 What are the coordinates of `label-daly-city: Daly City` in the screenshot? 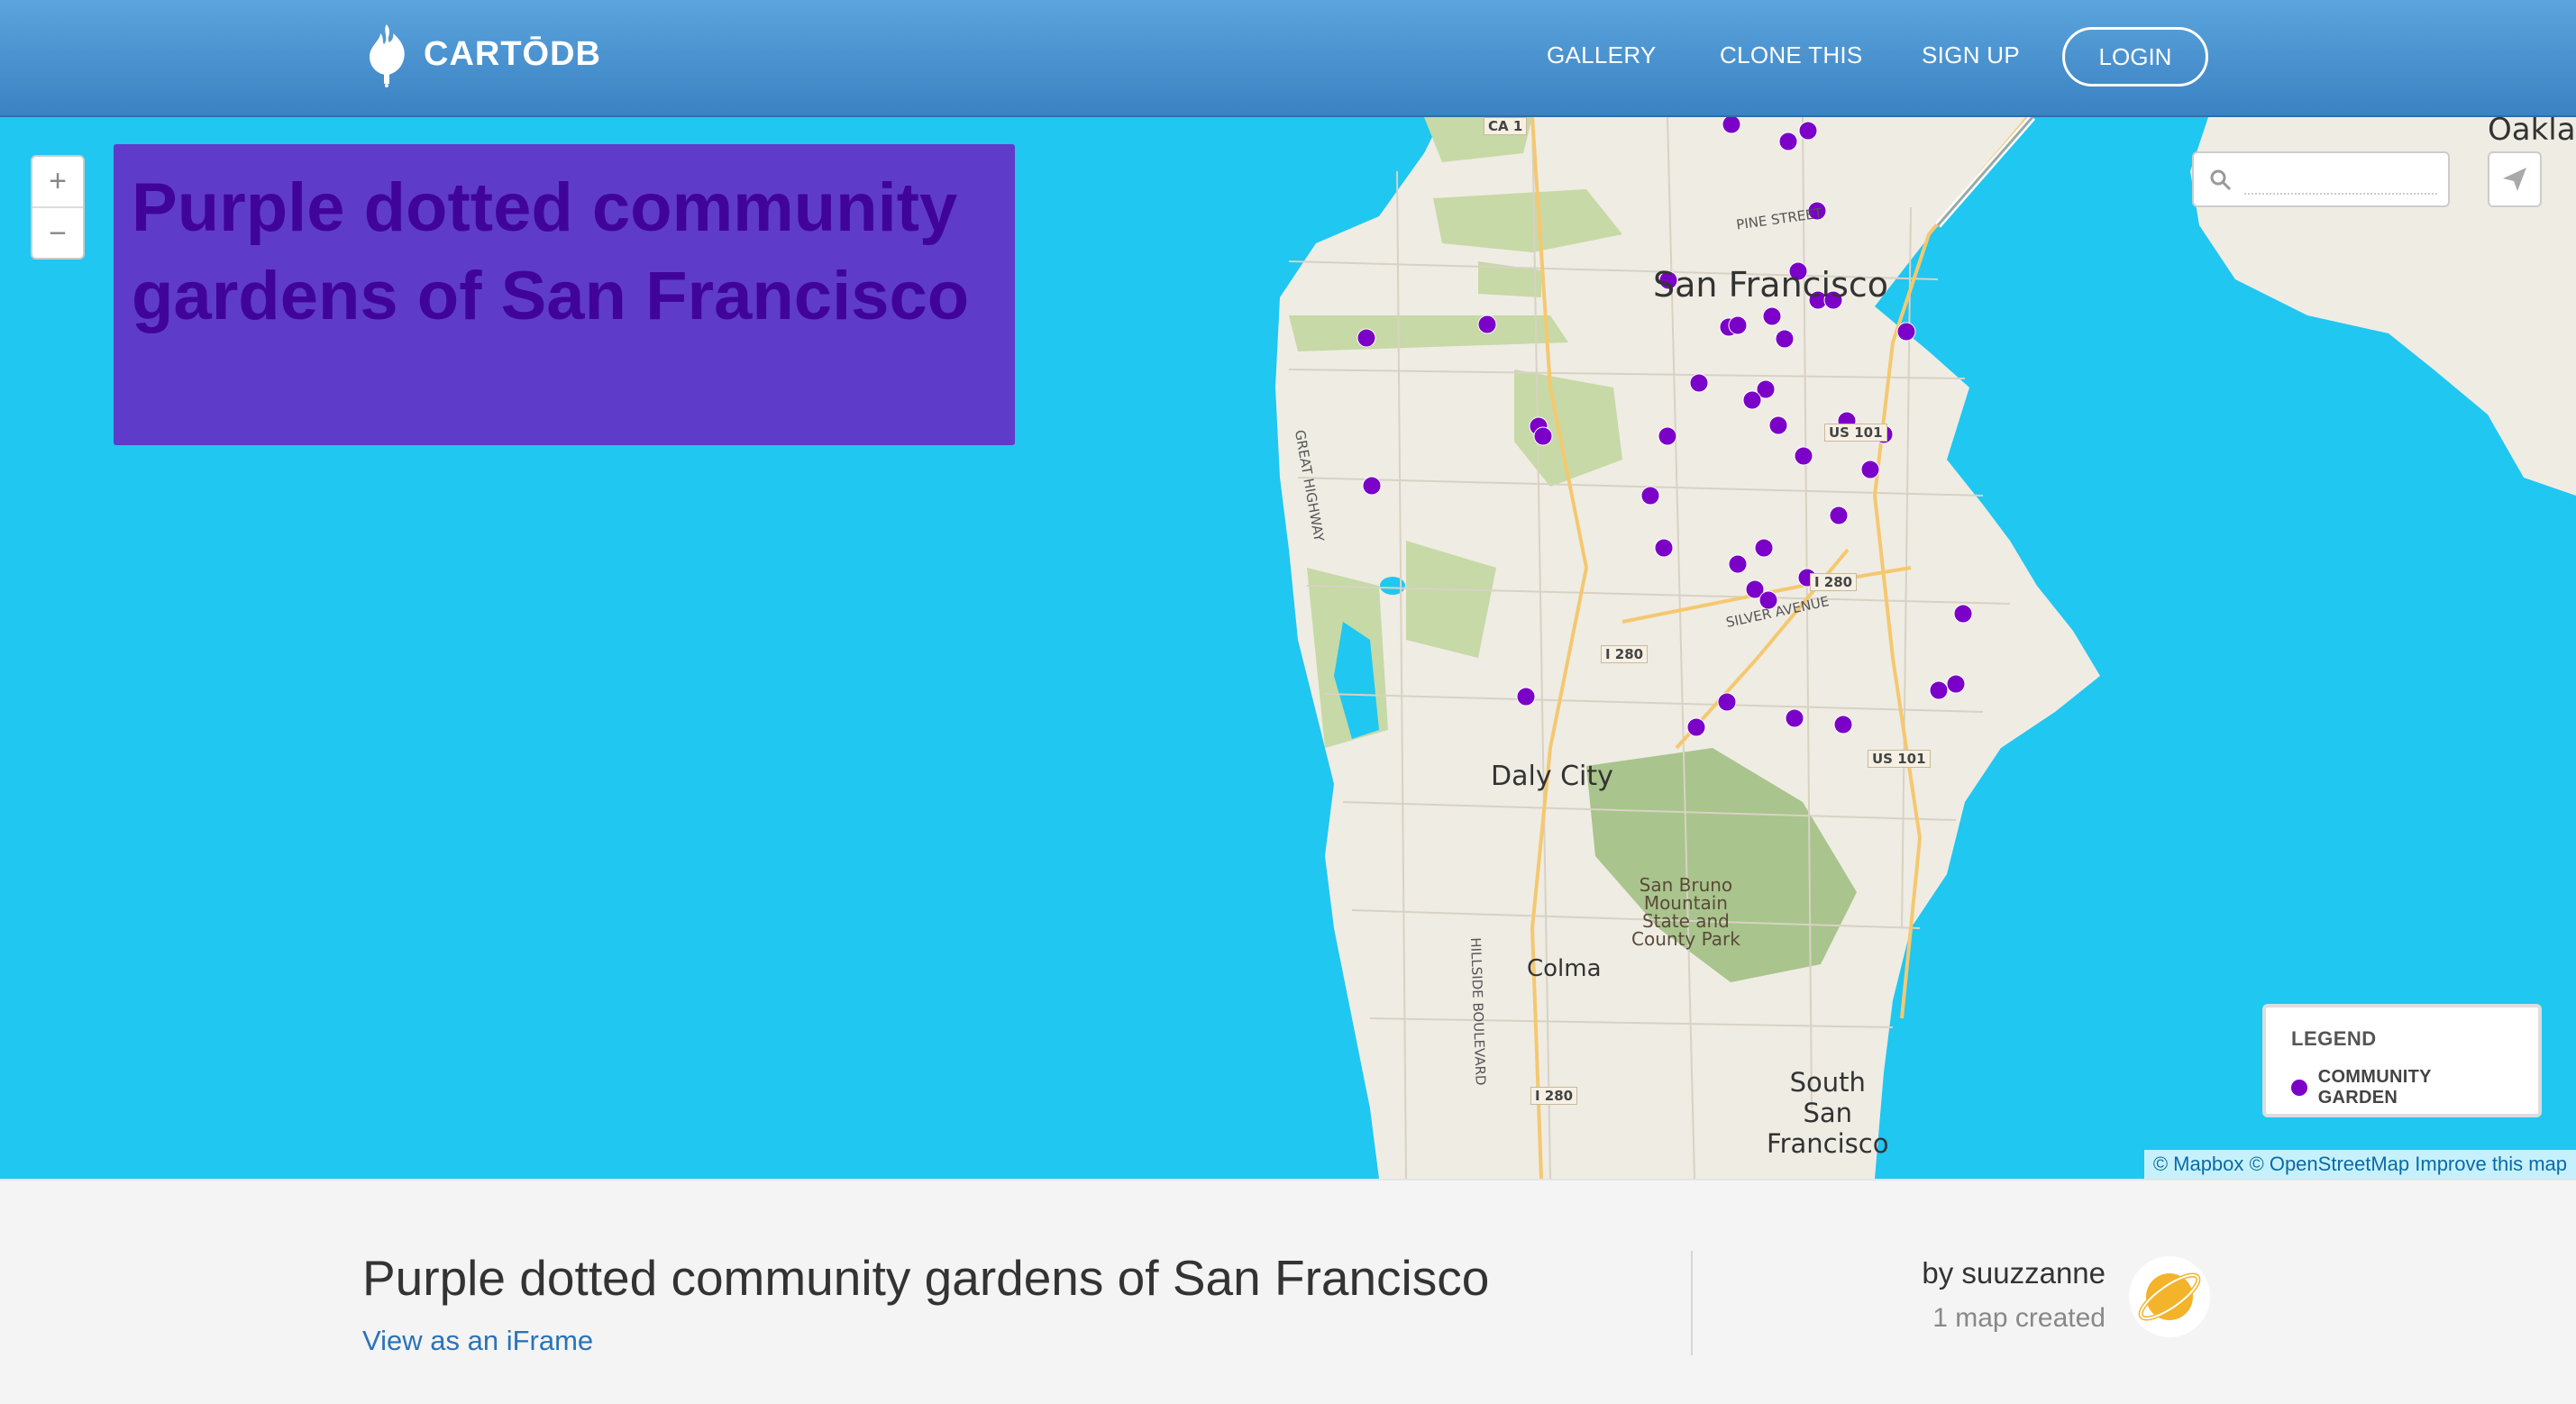 It's located at (1552, 776).